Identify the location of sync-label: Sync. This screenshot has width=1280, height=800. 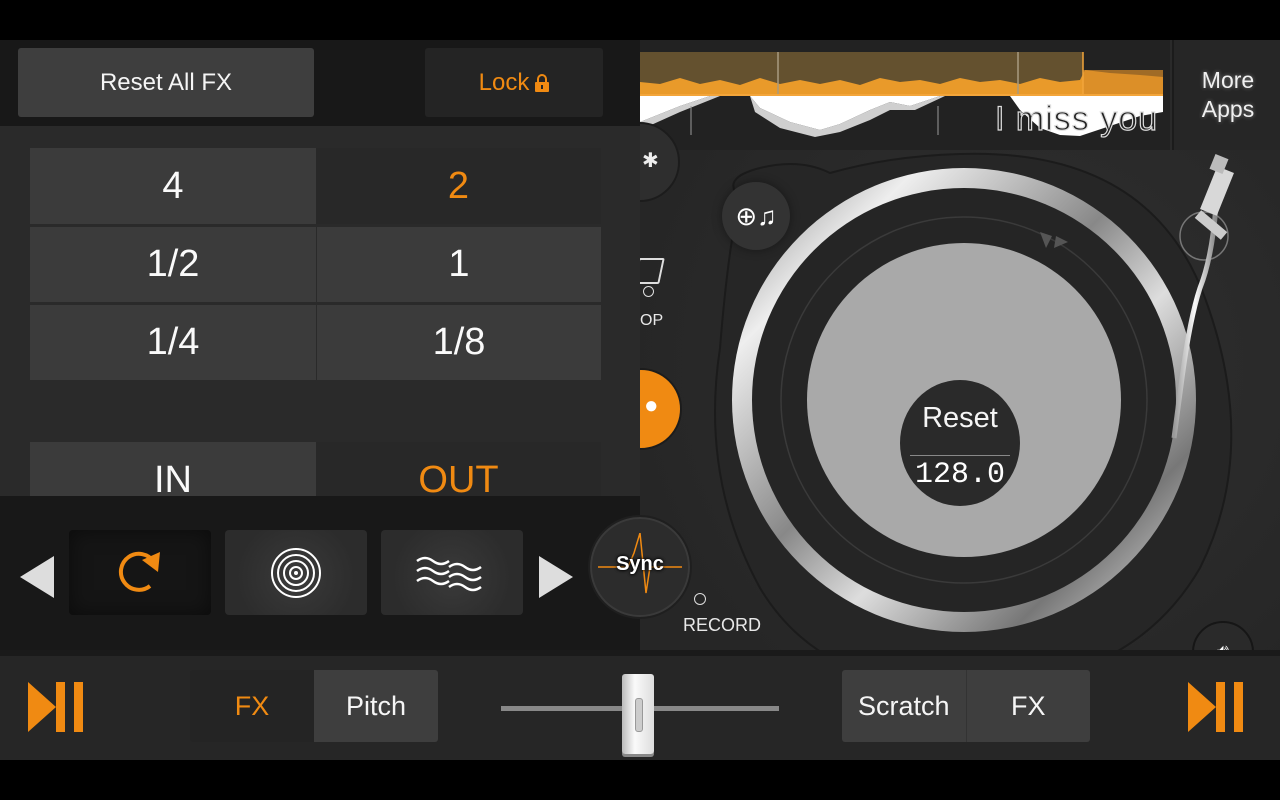
(640, 564).